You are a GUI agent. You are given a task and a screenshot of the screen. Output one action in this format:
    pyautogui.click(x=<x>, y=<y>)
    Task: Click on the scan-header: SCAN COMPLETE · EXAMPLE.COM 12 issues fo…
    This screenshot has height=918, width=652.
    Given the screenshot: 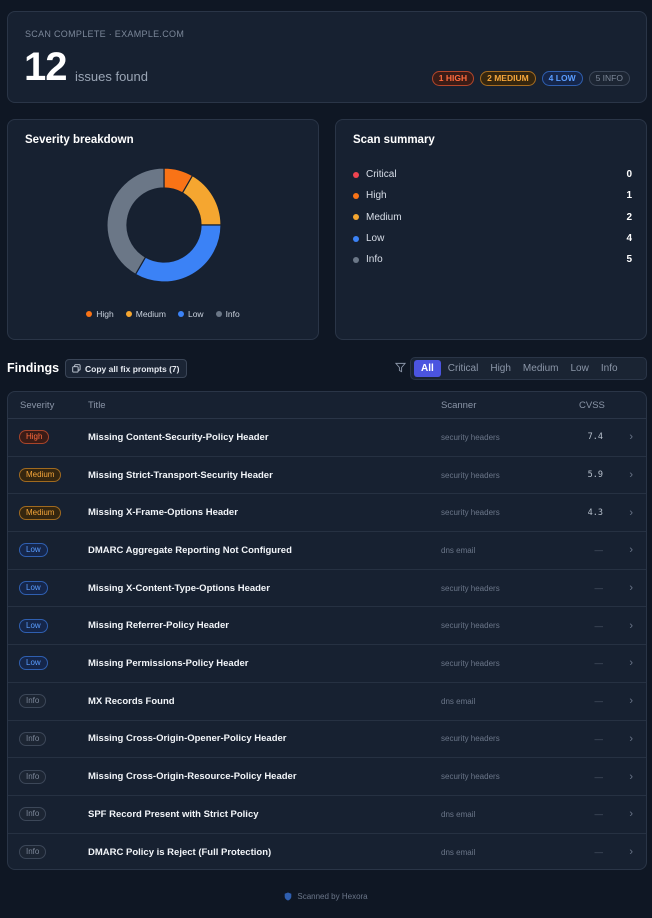 What is the action you would take?
    pyautogui.click(x=327, y=57)
    